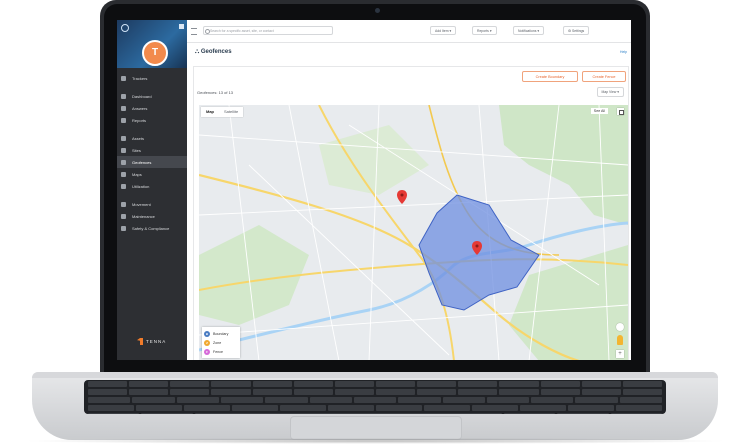 This screenshot has height=445, width=750. Describe the element at coordinates (123, 150) in the screenshot. I see `pin-icon` at that location.